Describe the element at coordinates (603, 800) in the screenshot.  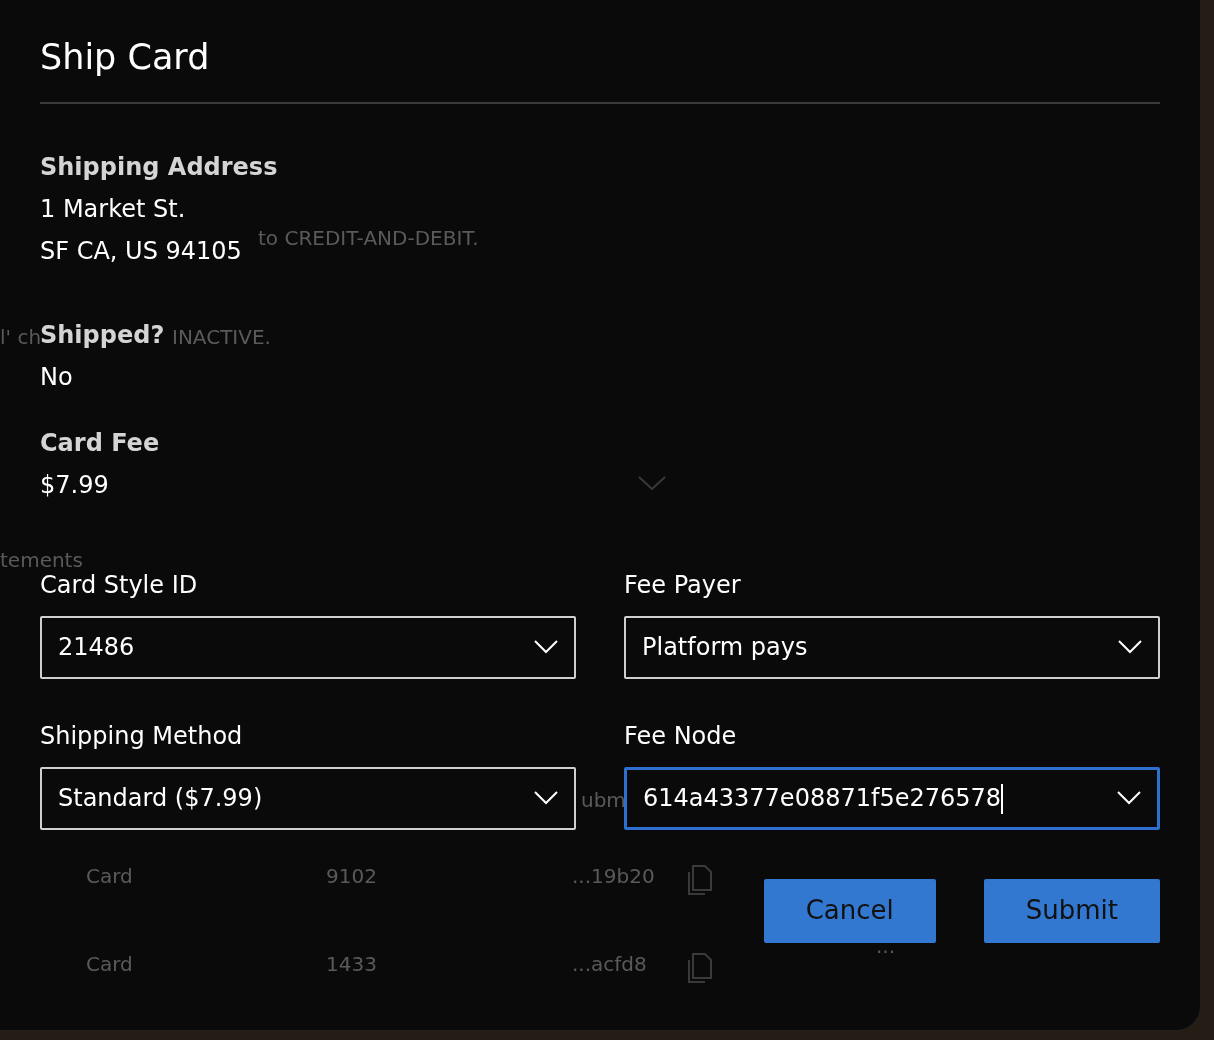
I see `background-text: ubm` at that location.